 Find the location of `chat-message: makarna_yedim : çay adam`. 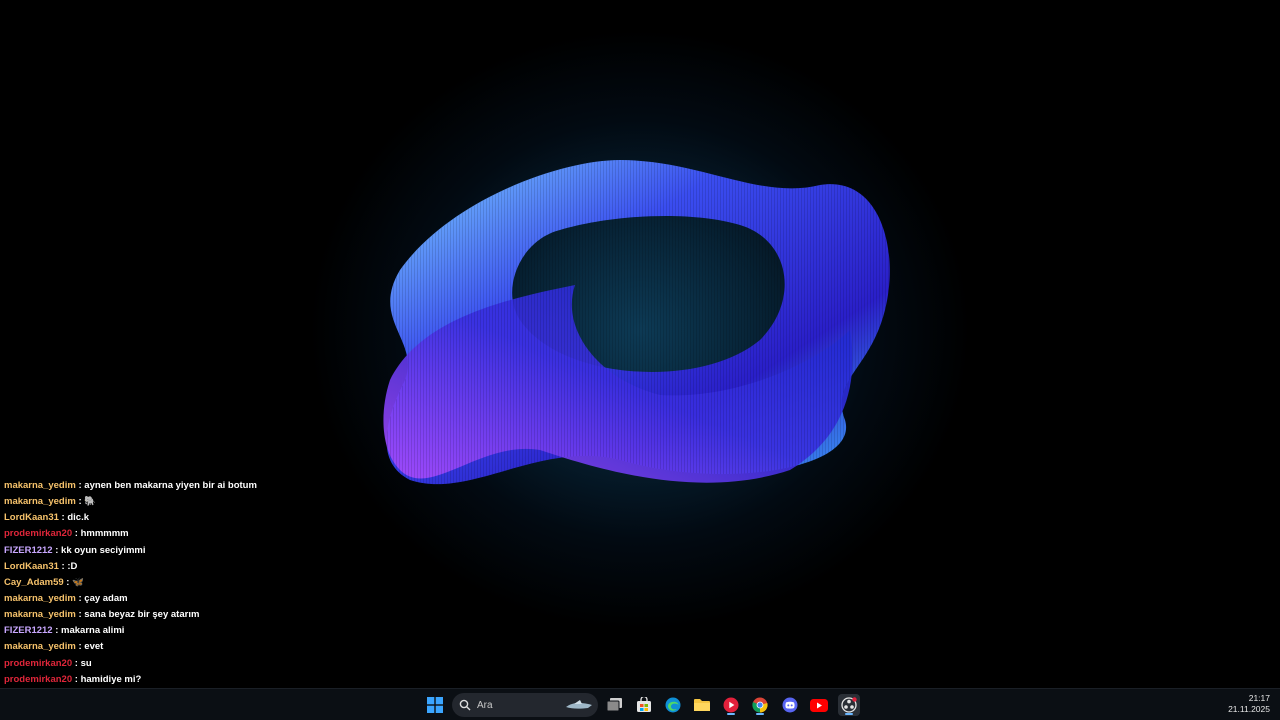

chat-message: makarna_yedim : çay adam is located at coordinates (214, 599).